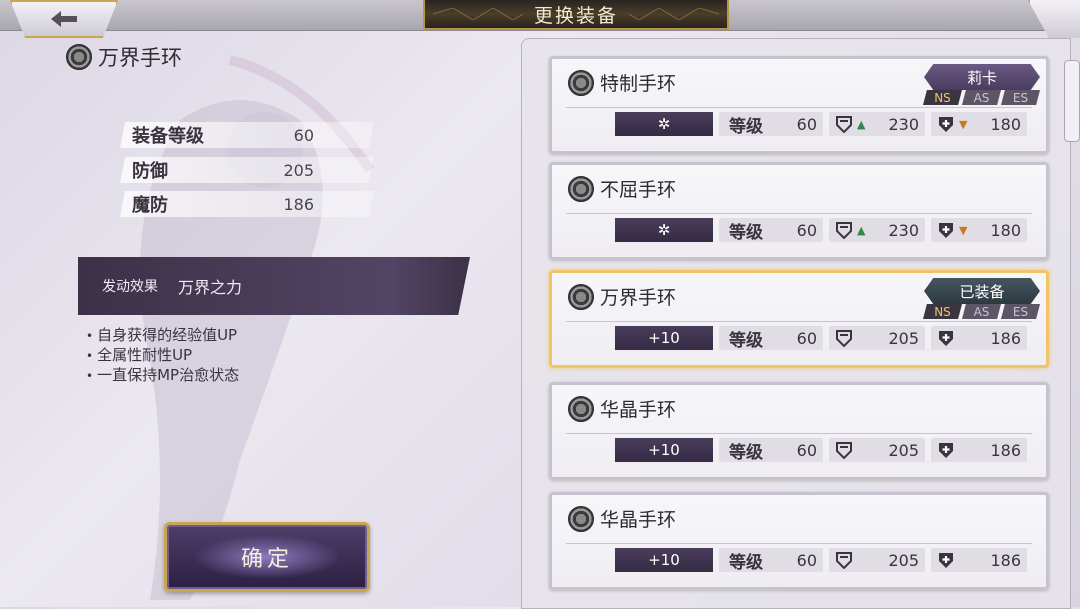 The width and height of the screenshot is (1080, 609). I want to click on equipment-card: 不屈手环 ✲ 等级 60 ▲ 230 ▼ 180, so click(799, 211).